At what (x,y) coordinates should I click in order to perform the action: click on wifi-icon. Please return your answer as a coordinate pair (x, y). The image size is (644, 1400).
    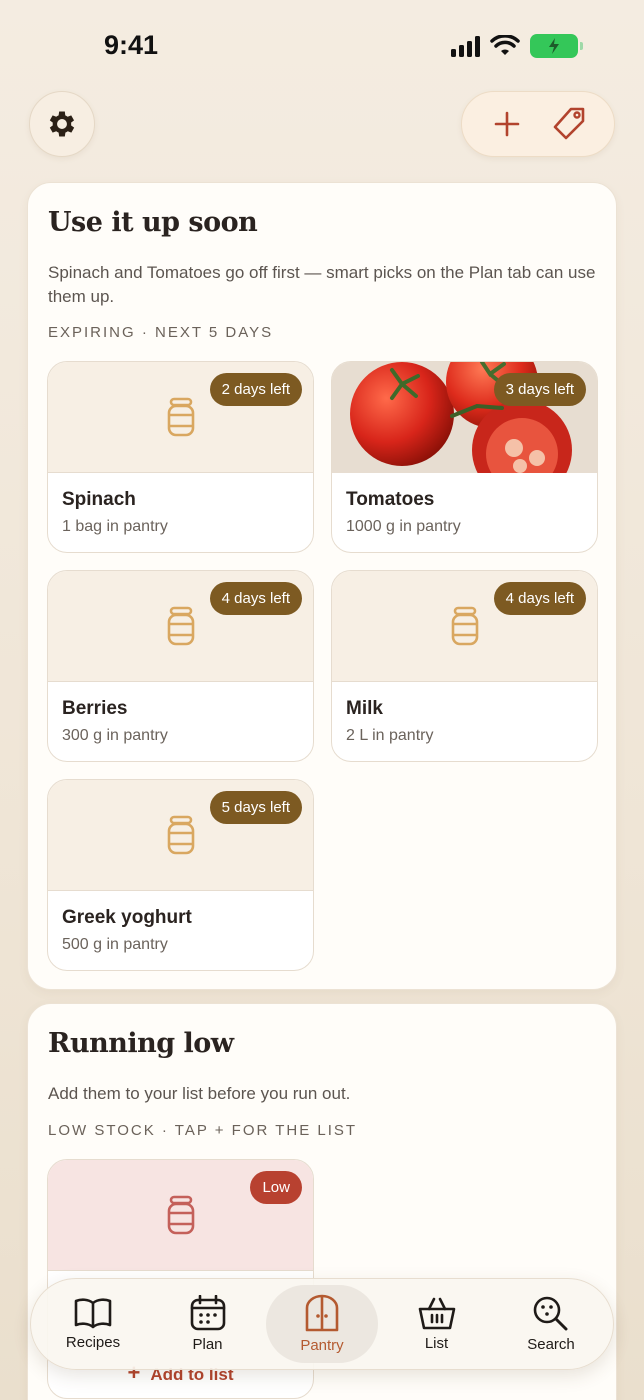
    Looking at the image, I should click on (505, 45).